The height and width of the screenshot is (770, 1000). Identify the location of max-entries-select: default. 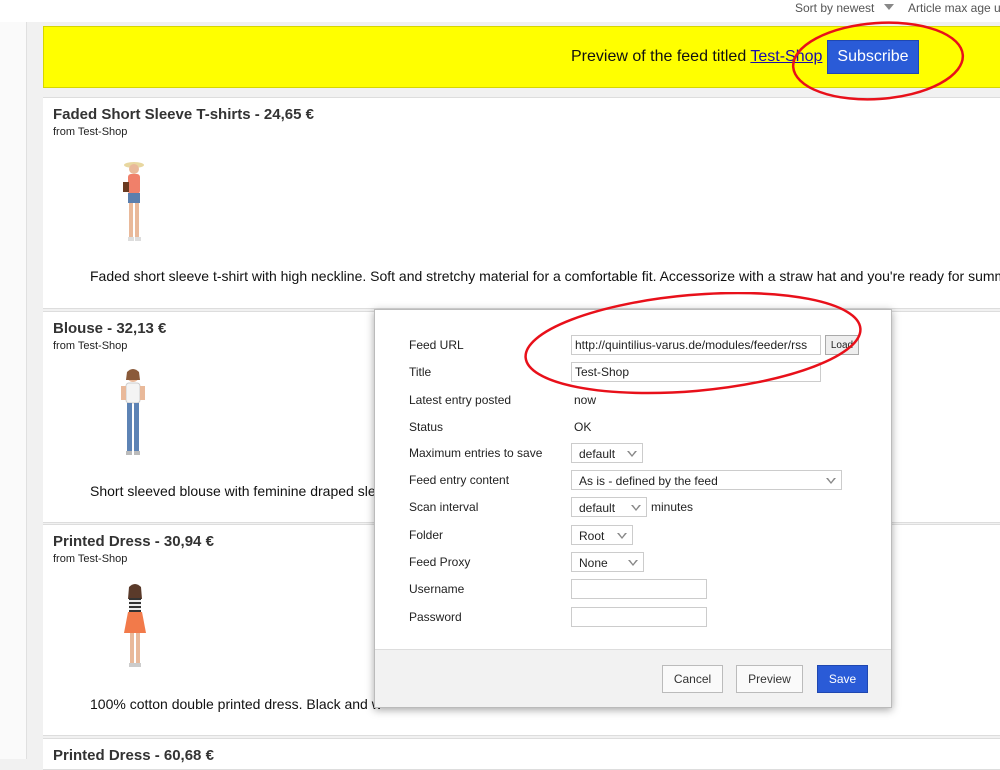
(607, 453).